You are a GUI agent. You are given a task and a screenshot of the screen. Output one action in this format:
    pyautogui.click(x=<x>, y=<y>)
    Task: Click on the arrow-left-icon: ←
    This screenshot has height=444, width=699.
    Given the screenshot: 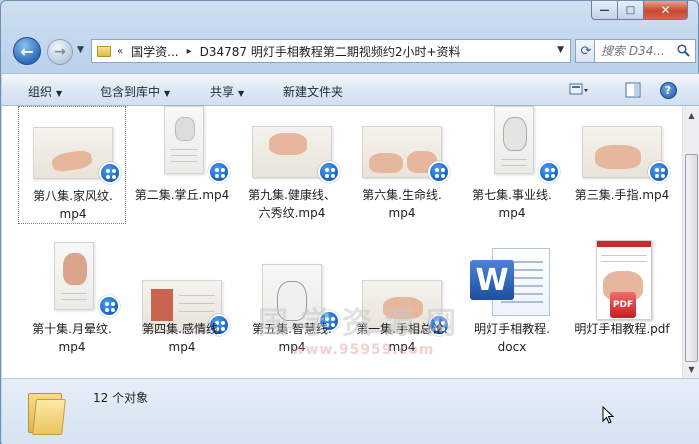 What is the action you would take?
    pyautogui.click(x=27, y=51)
    